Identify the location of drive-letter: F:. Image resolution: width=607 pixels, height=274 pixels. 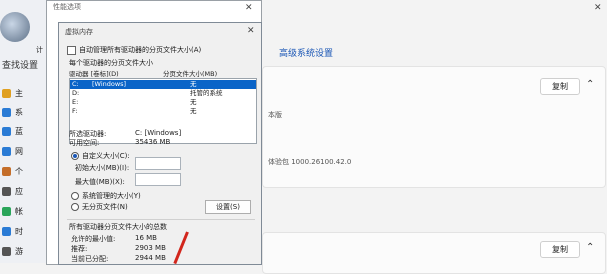
(75, 111).